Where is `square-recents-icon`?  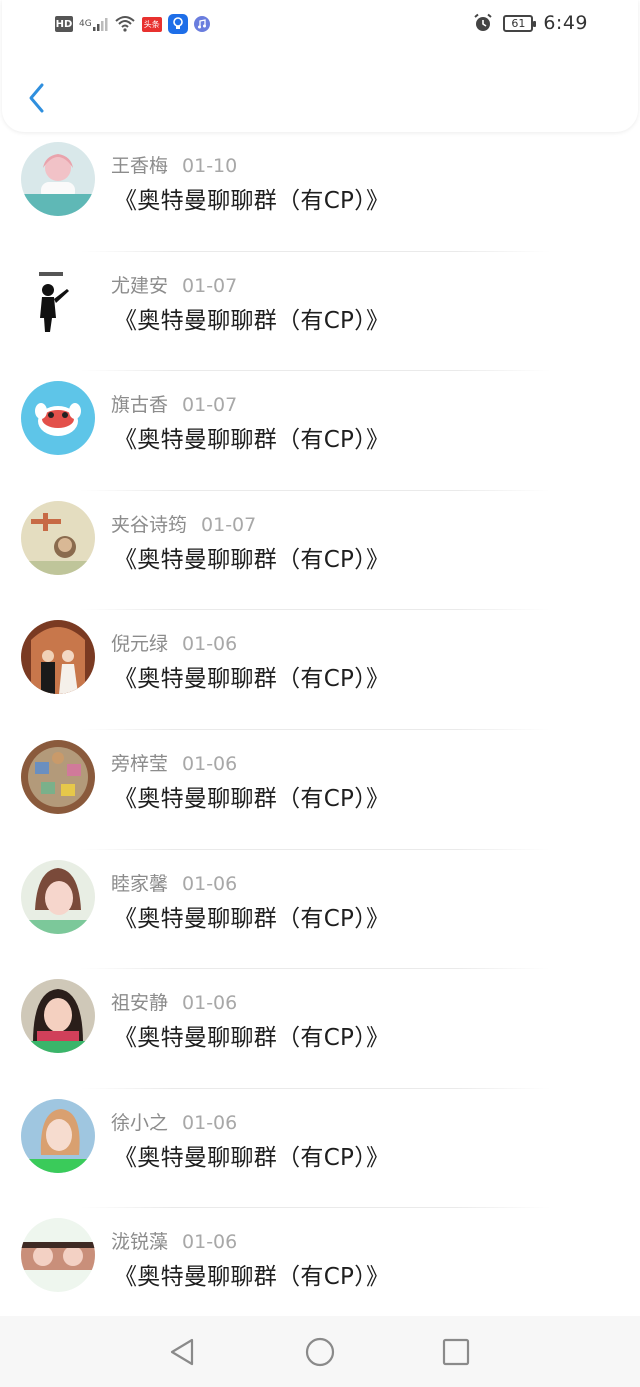 square-recents-icon is located at coordinates (456, 1352).